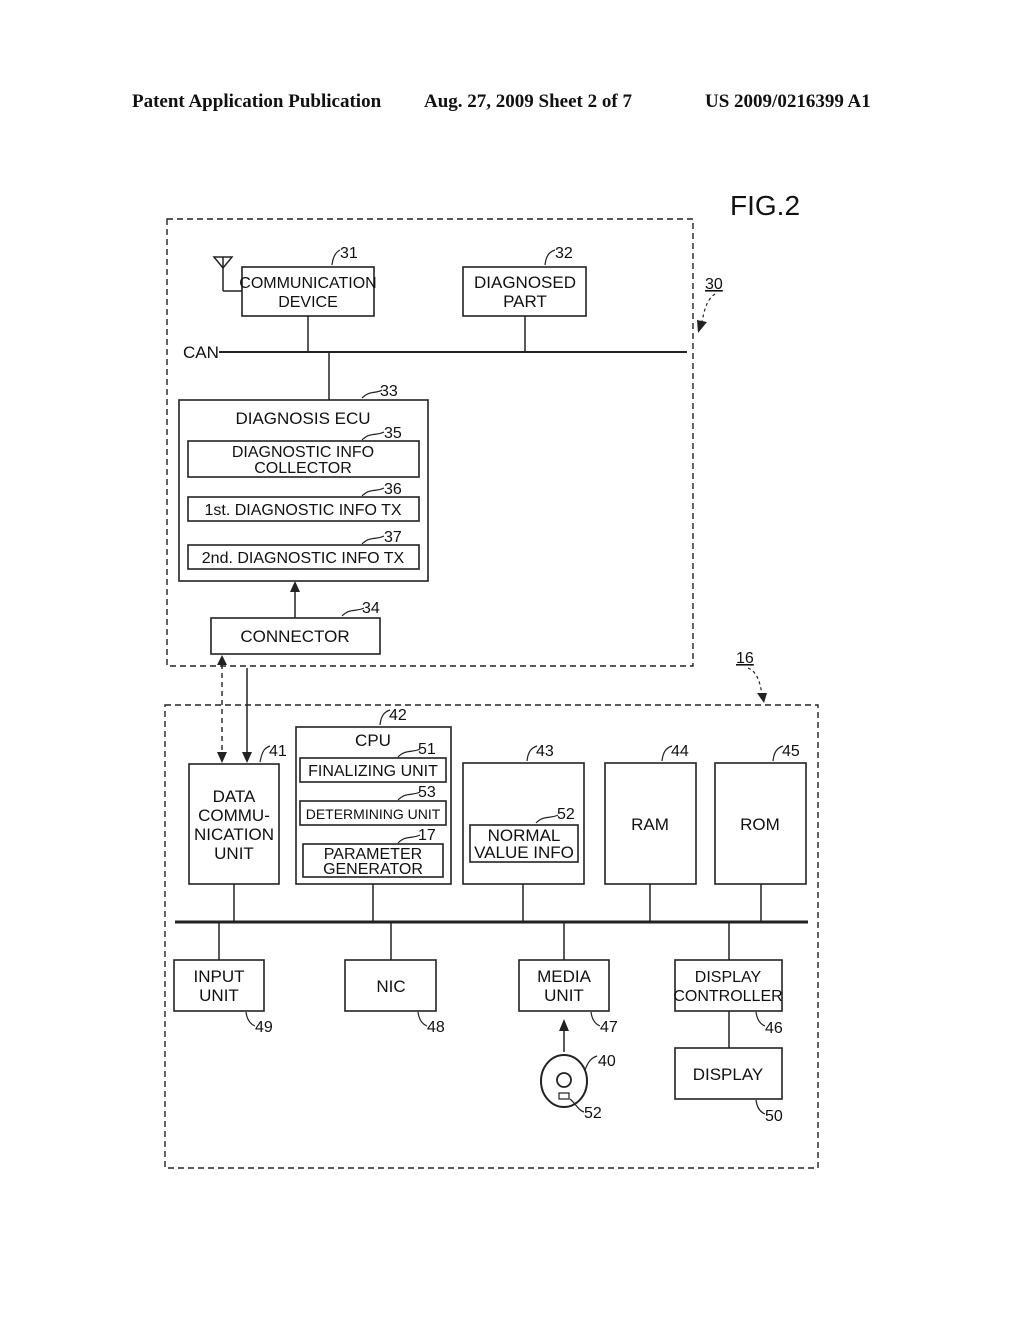  What do you see at coordinates (791, 751) in the screenshot?
I see `ref-45: 45` at bounding box center [791, 751].